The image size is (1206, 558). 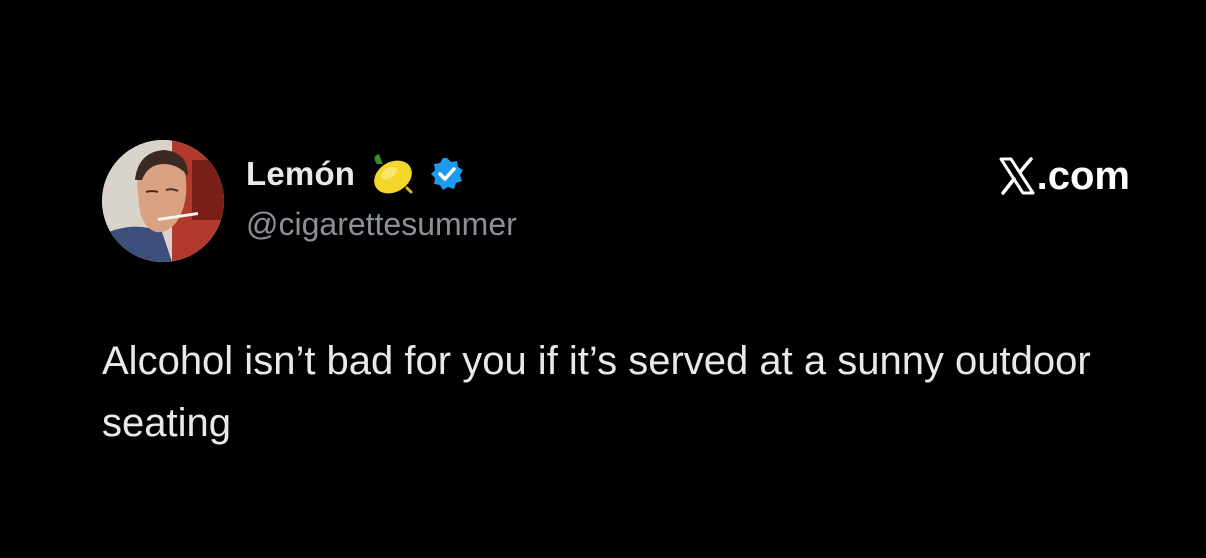 I want to click on avatar-image, so click(x=163, y=201).